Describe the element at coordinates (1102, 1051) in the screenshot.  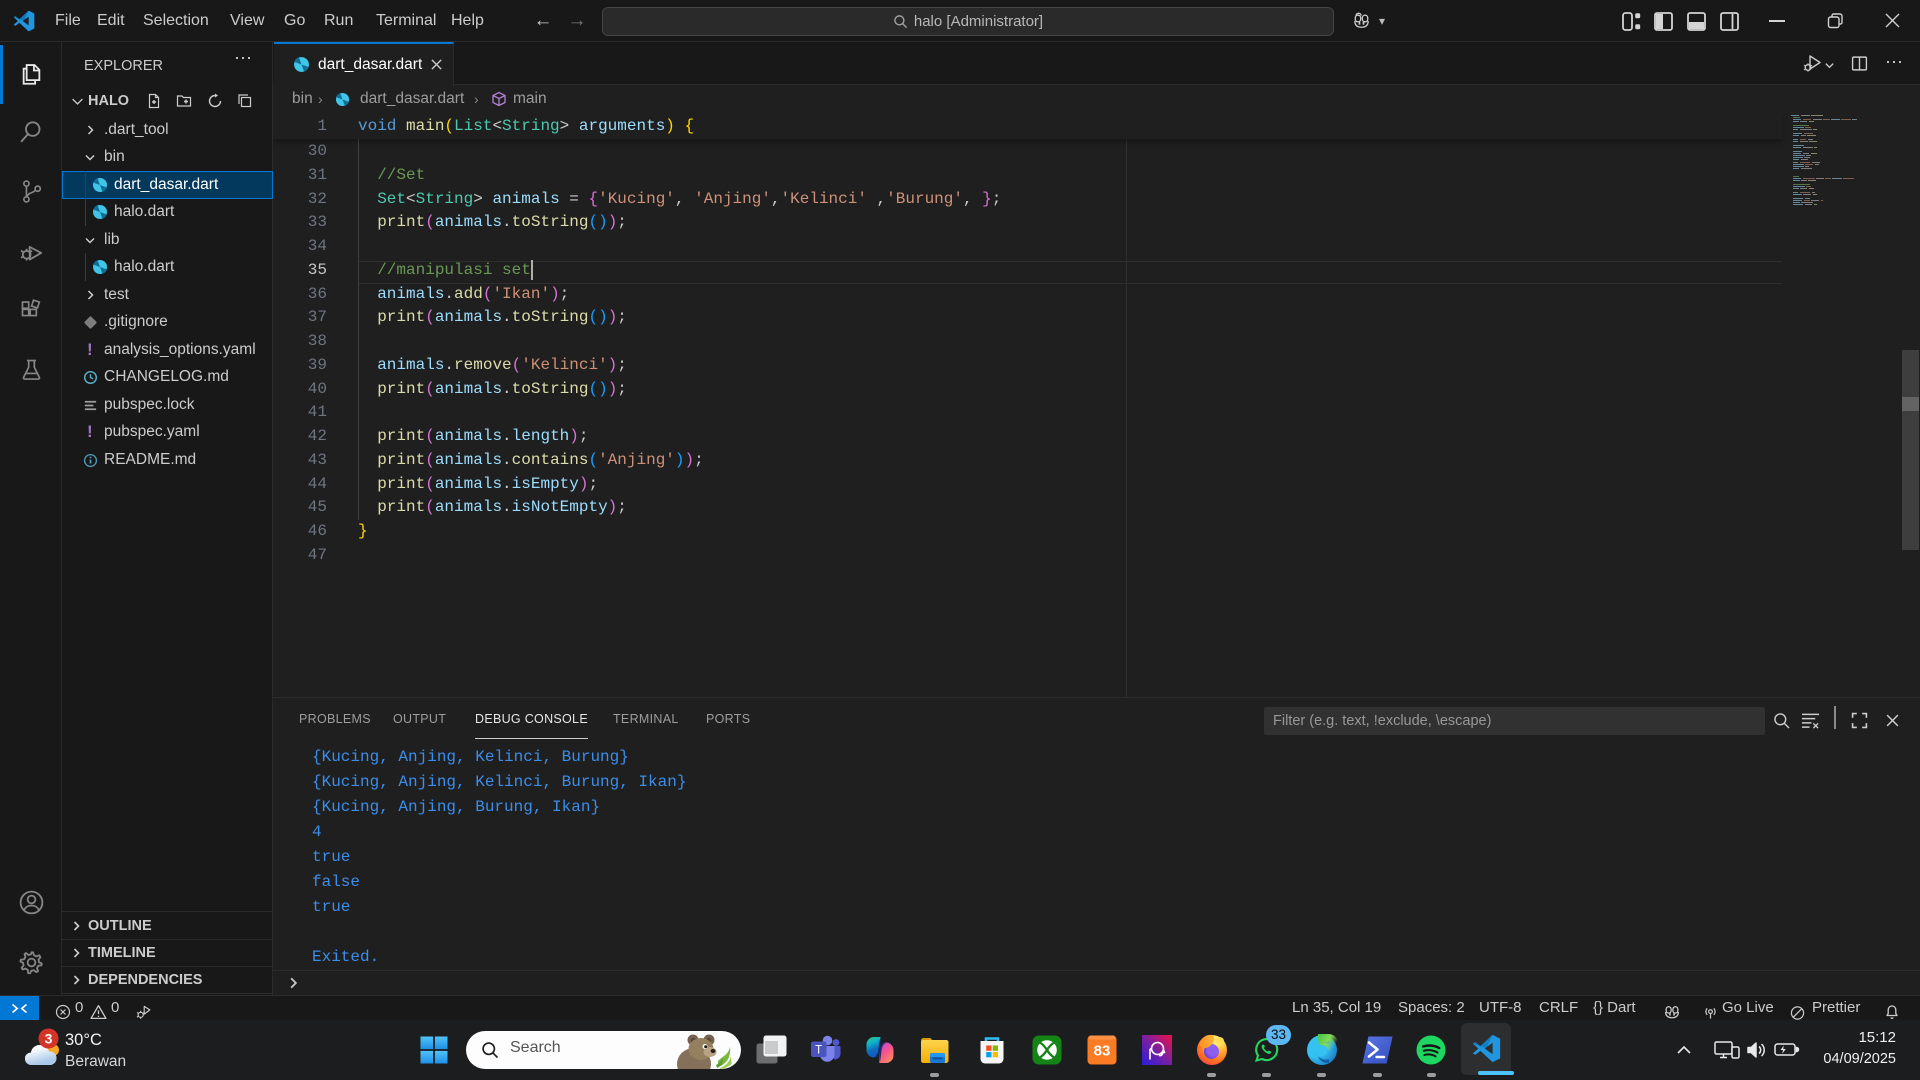
I see `svg-text: 83` at that location.